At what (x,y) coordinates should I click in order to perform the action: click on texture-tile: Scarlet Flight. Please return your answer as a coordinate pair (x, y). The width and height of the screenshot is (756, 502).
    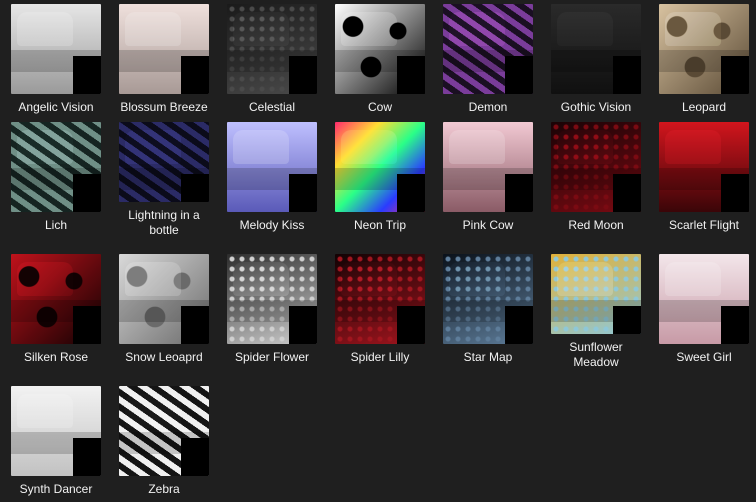
    Looking at the image, I should click on (704, 178).